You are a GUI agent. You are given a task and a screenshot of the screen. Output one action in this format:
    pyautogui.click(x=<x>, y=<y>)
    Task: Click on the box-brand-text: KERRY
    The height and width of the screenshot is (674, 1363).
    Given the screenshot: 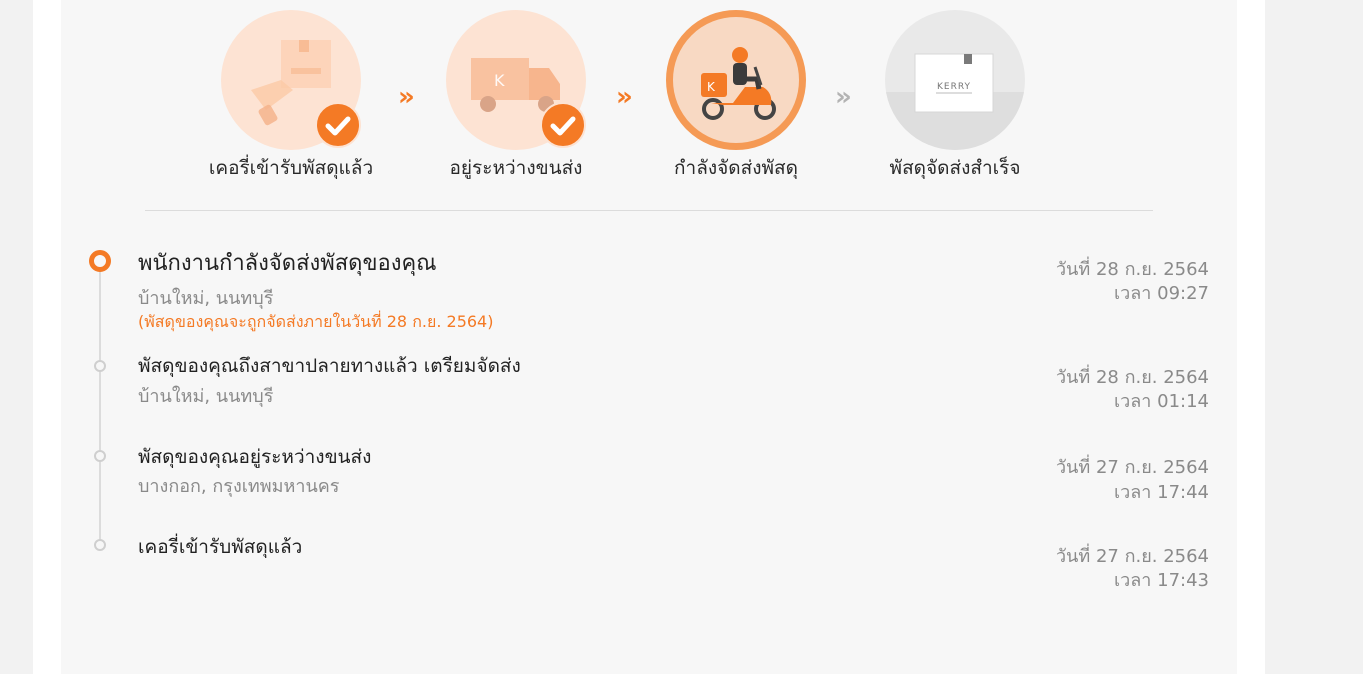 What is the action you would take?
    pyautogui.click(x=954, y=87)
    